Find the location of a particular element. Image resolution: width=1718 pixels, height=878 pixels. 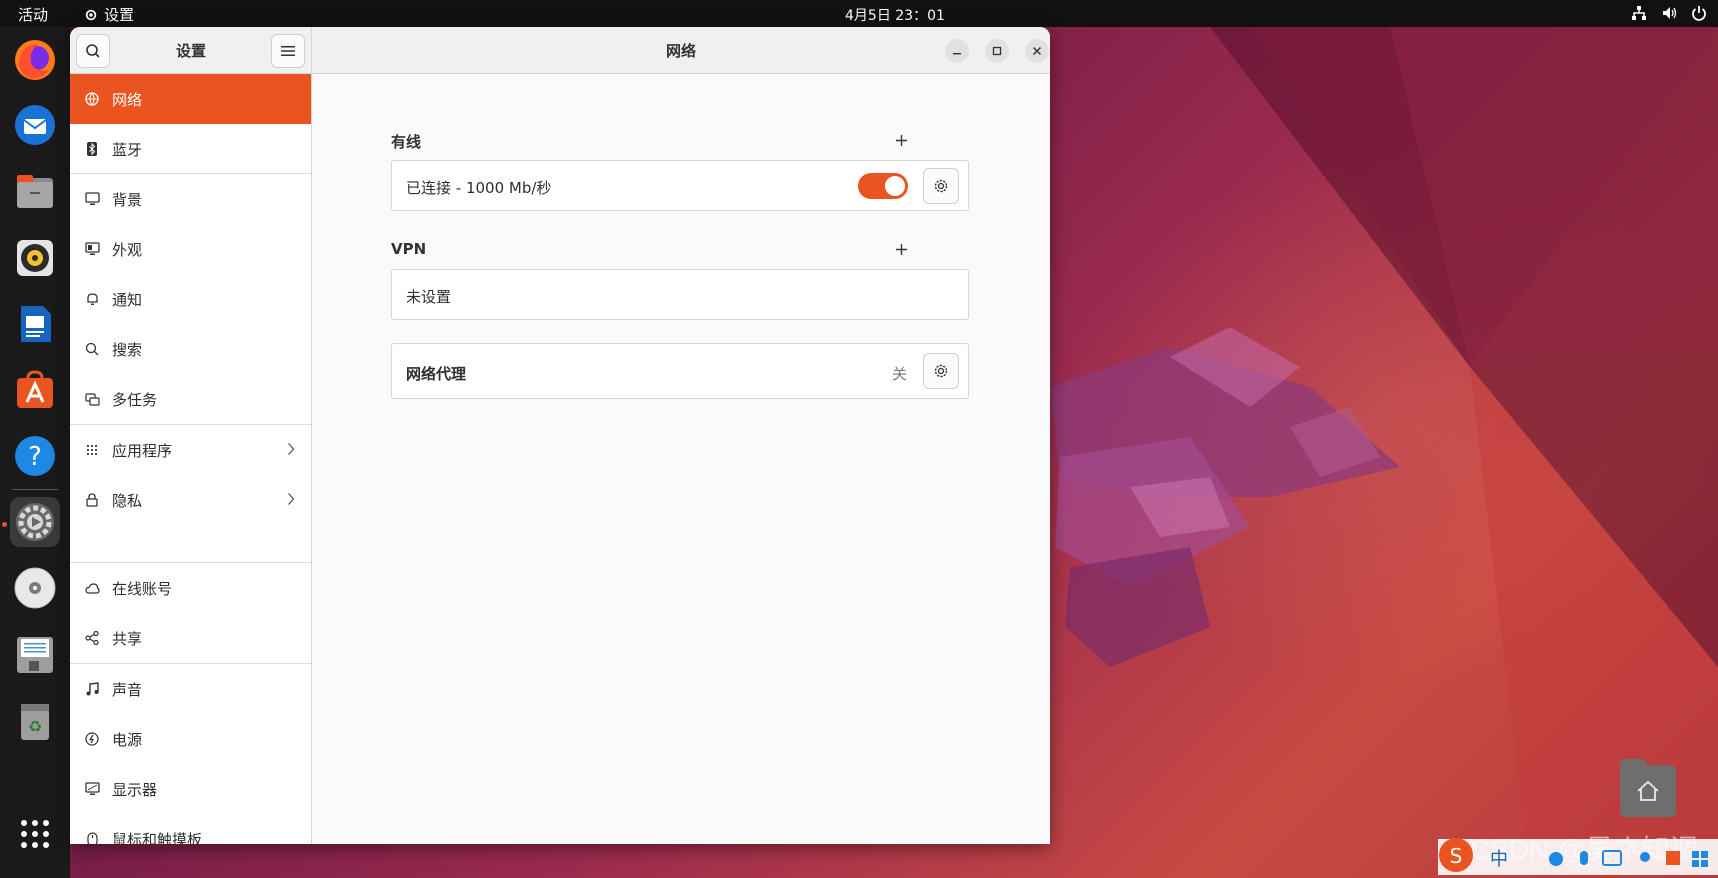

ime-language-label: 中 is located at coordinates (1499, 859).